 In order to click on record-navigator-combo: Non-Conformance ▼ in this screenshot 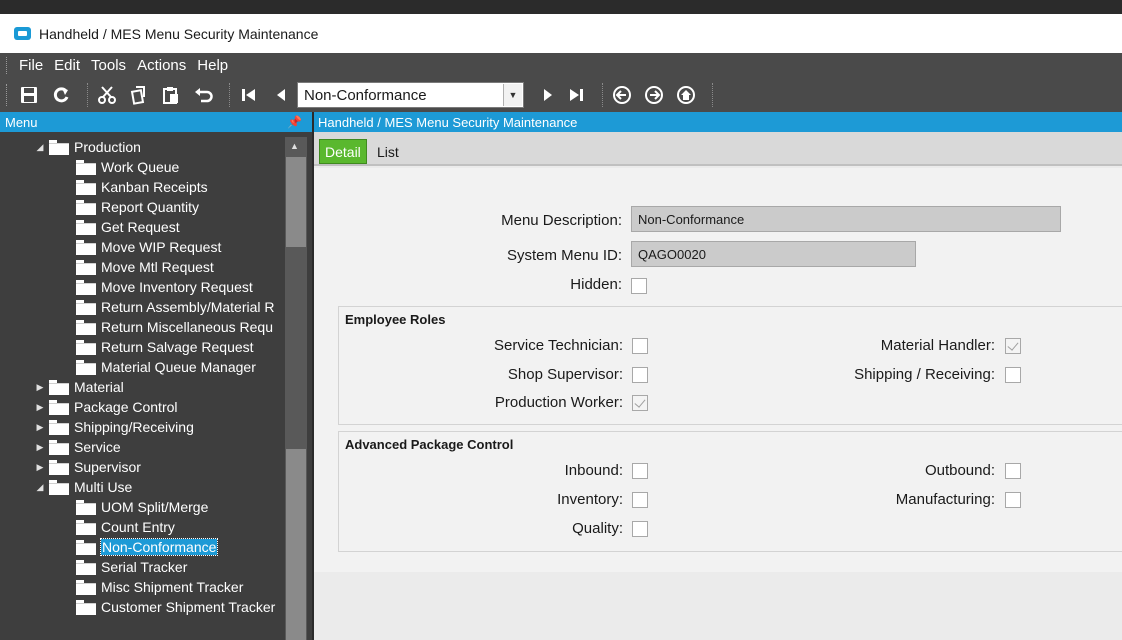, I will do `click(410, 95)`.